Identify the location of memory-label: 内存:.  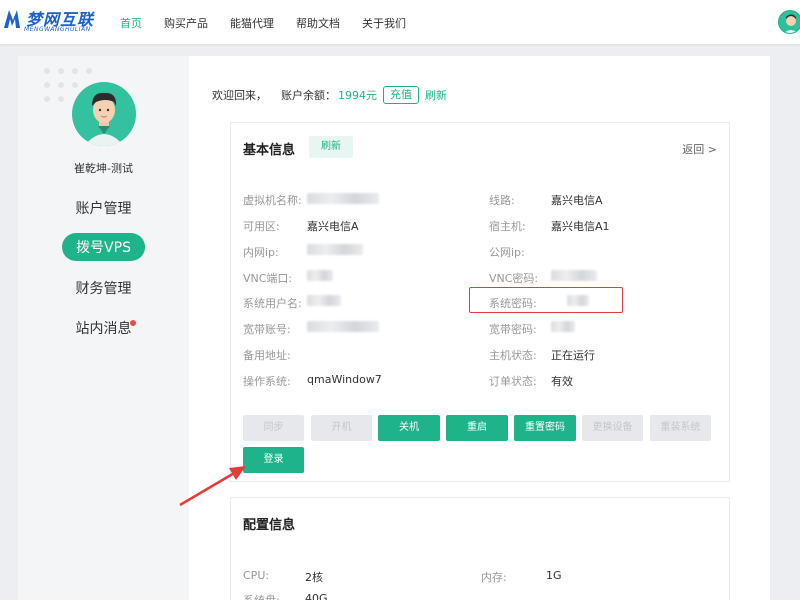
(494, 577).